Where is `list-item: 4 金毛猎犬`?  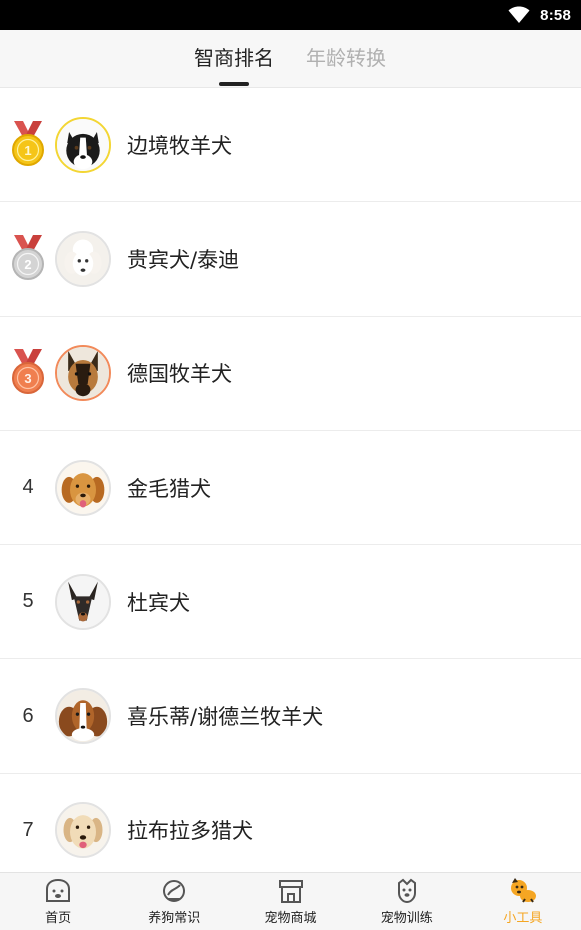
list-item: 4 金毛猎犬 is located at coordinates (290, 488).